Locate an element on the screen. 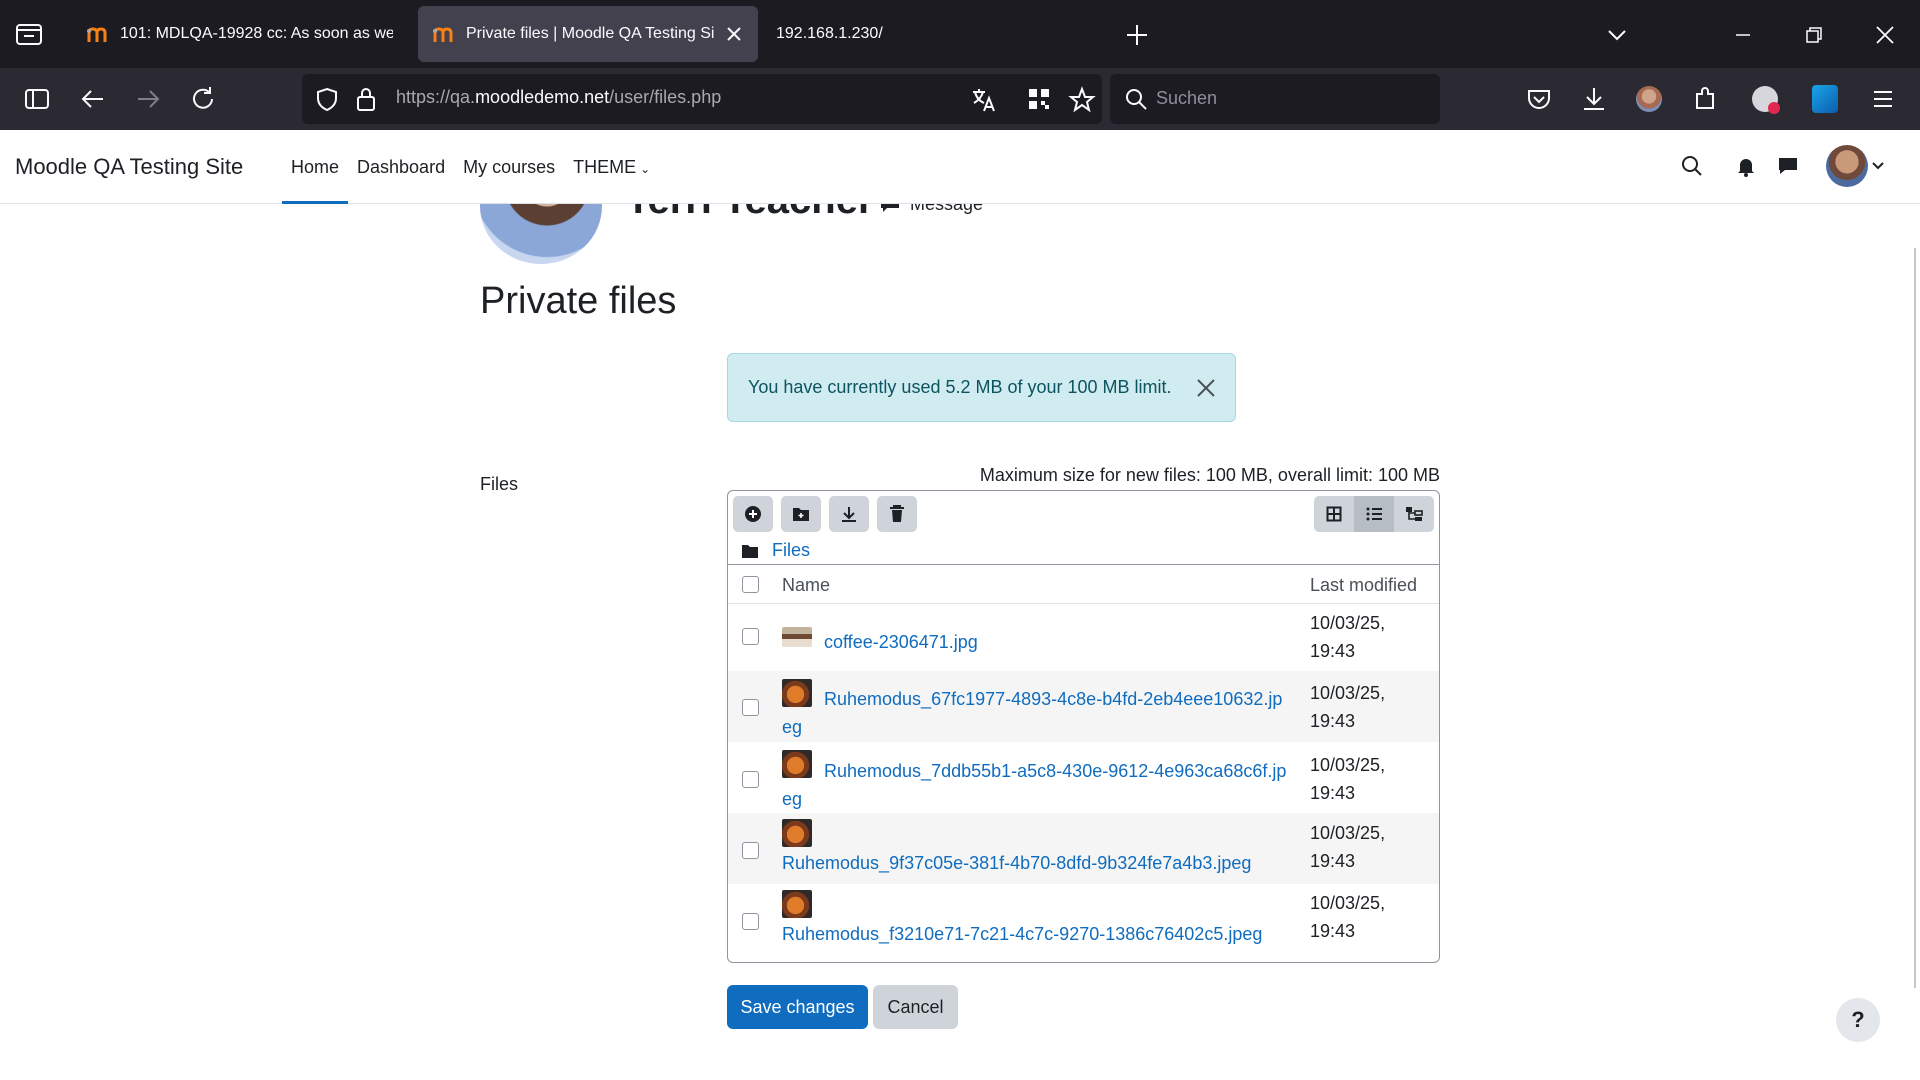 The width and height of the screenshot is (1920, 1080). url-text: https://qa.moodledemo.net/user/files.php is located at coordinates (558, 97).